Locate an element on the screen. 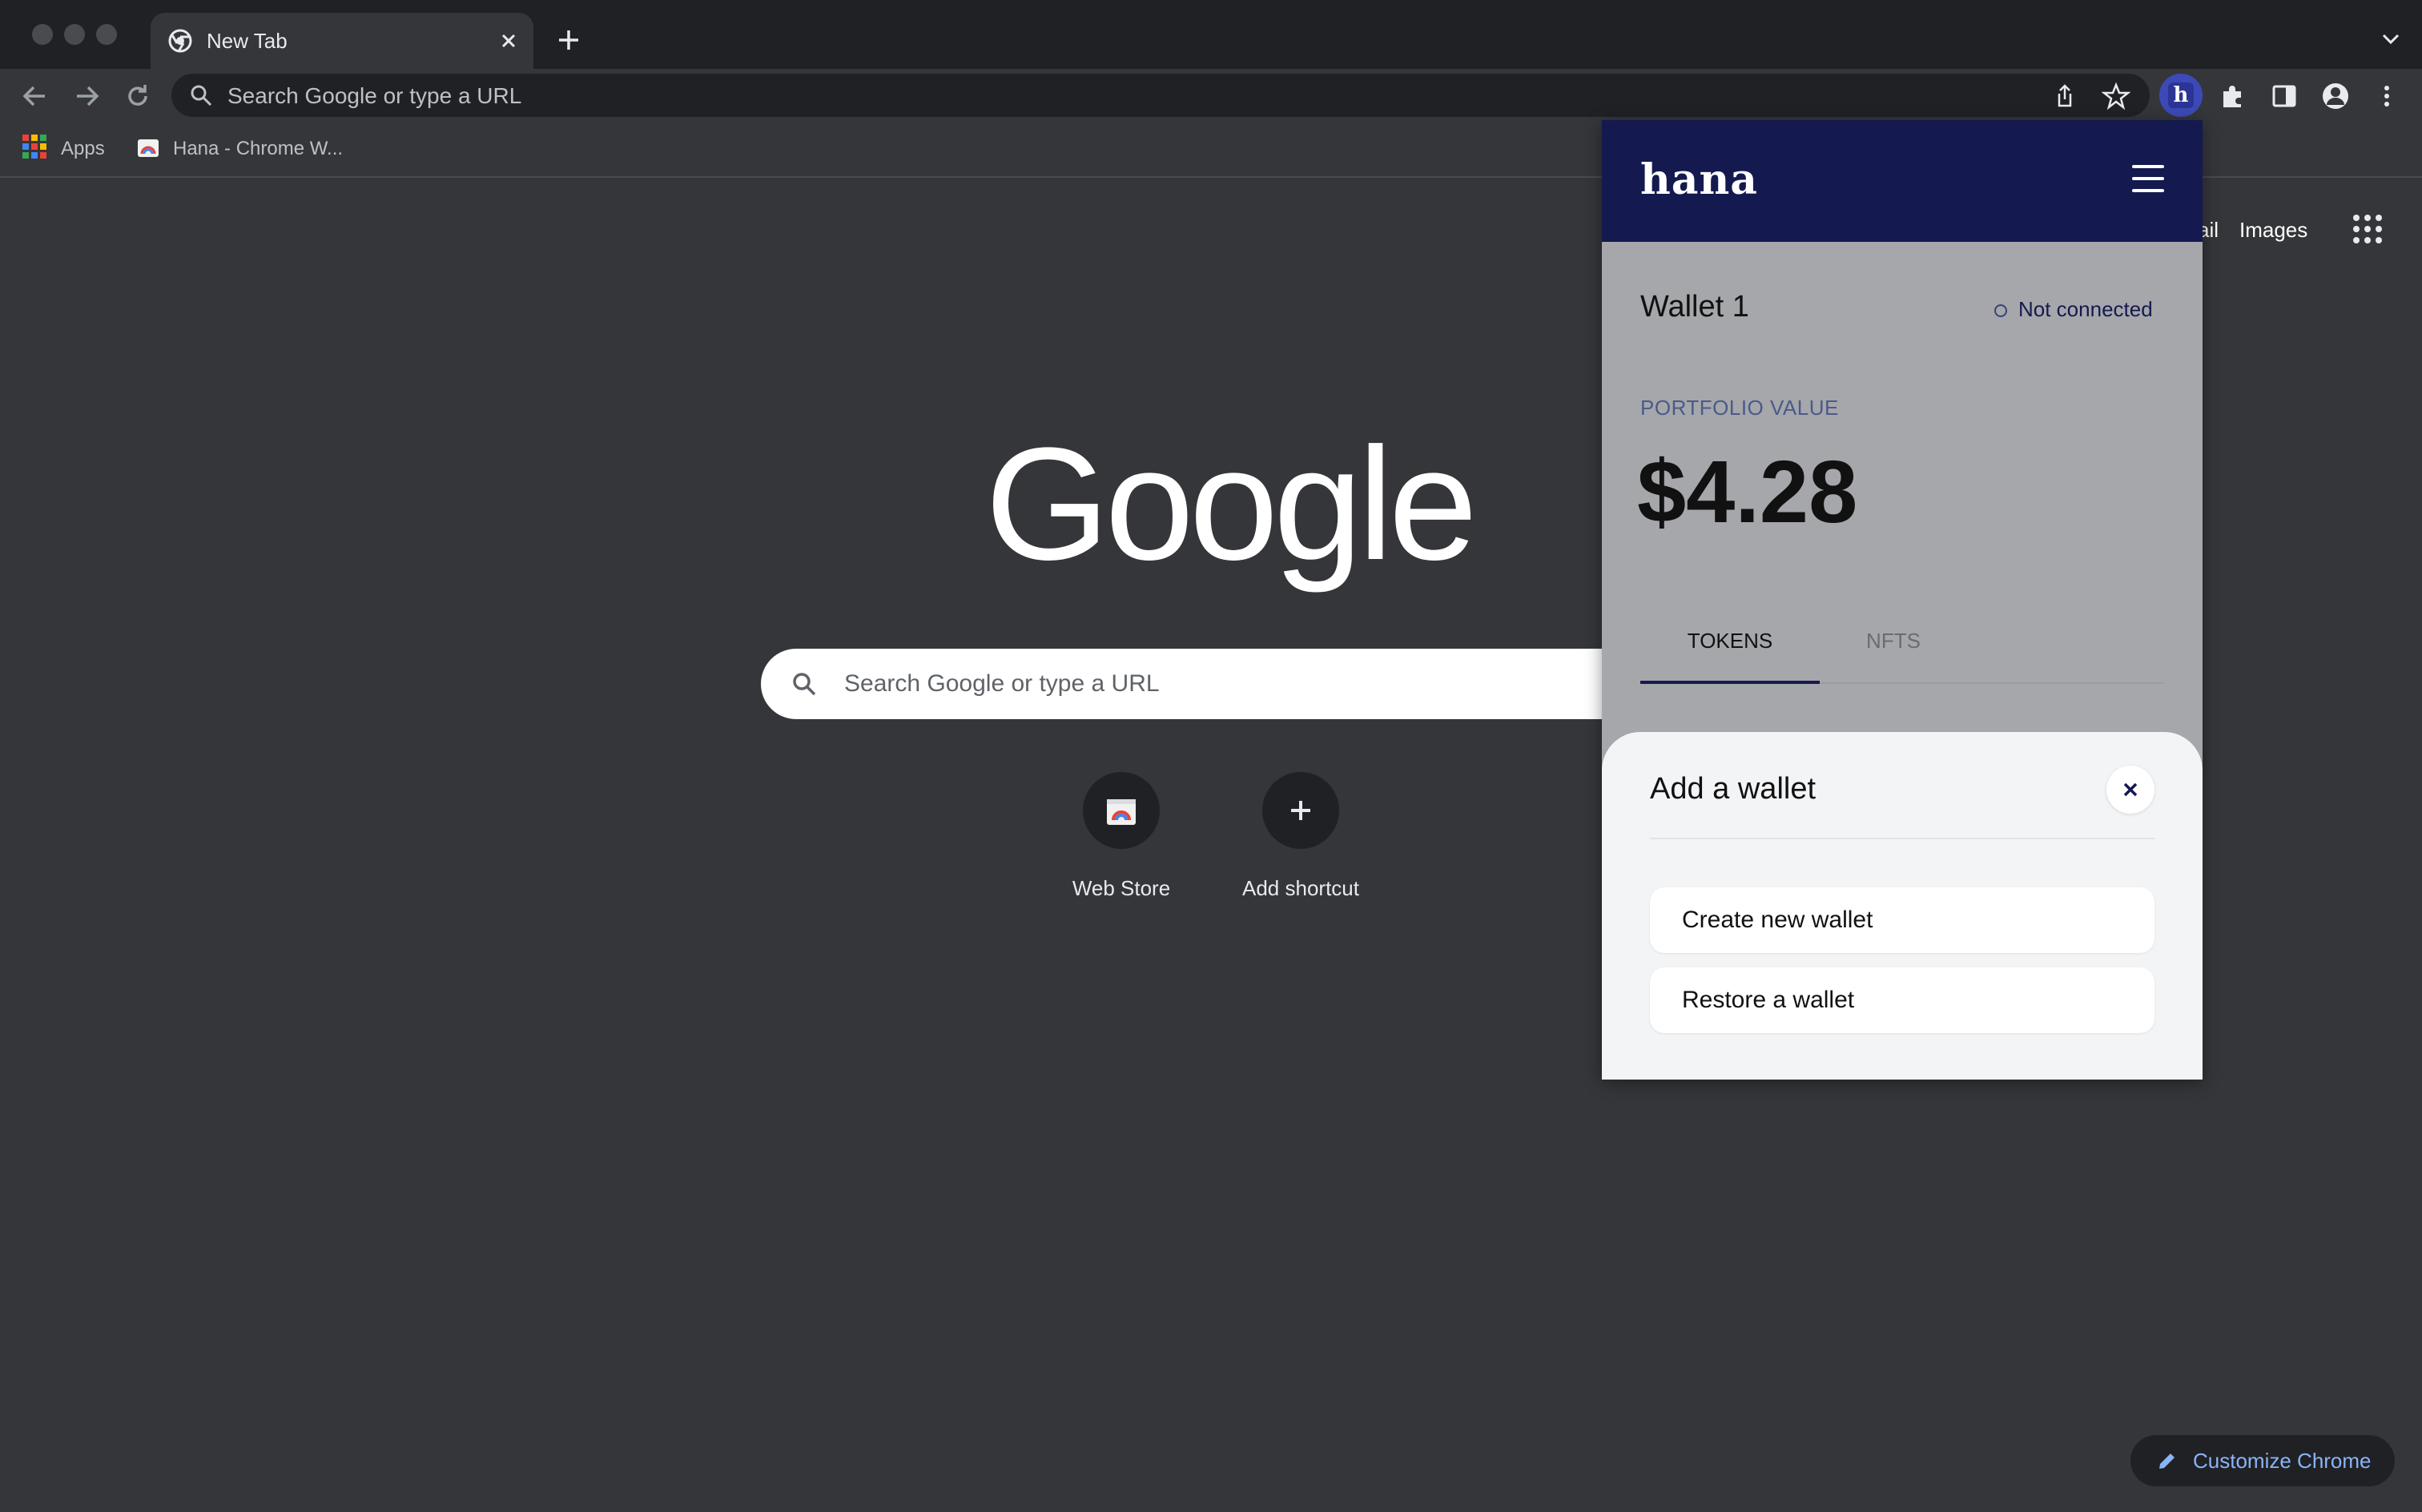 This screenshot has height=1512, width=2422. minimize-window-button is located at coordinates (74, 34).